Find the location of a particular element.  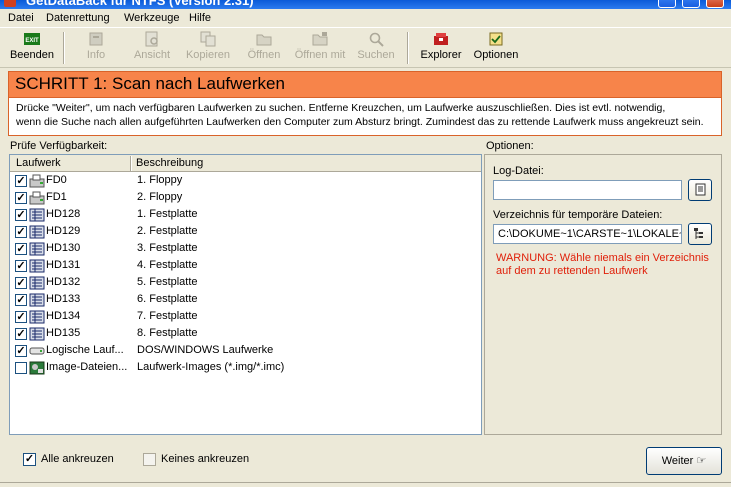

exit-label: Beenden is located at coordinates (32, 55).